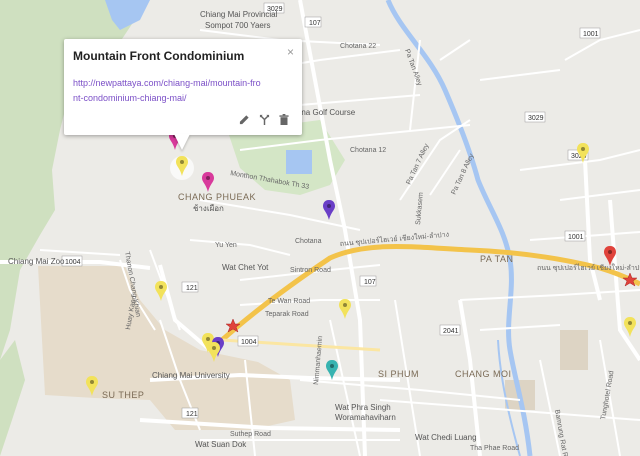  Describe the element at coordinates (497, 259) in the screenshot. I see `area-label-pa-tan: PA TAN` at that location.